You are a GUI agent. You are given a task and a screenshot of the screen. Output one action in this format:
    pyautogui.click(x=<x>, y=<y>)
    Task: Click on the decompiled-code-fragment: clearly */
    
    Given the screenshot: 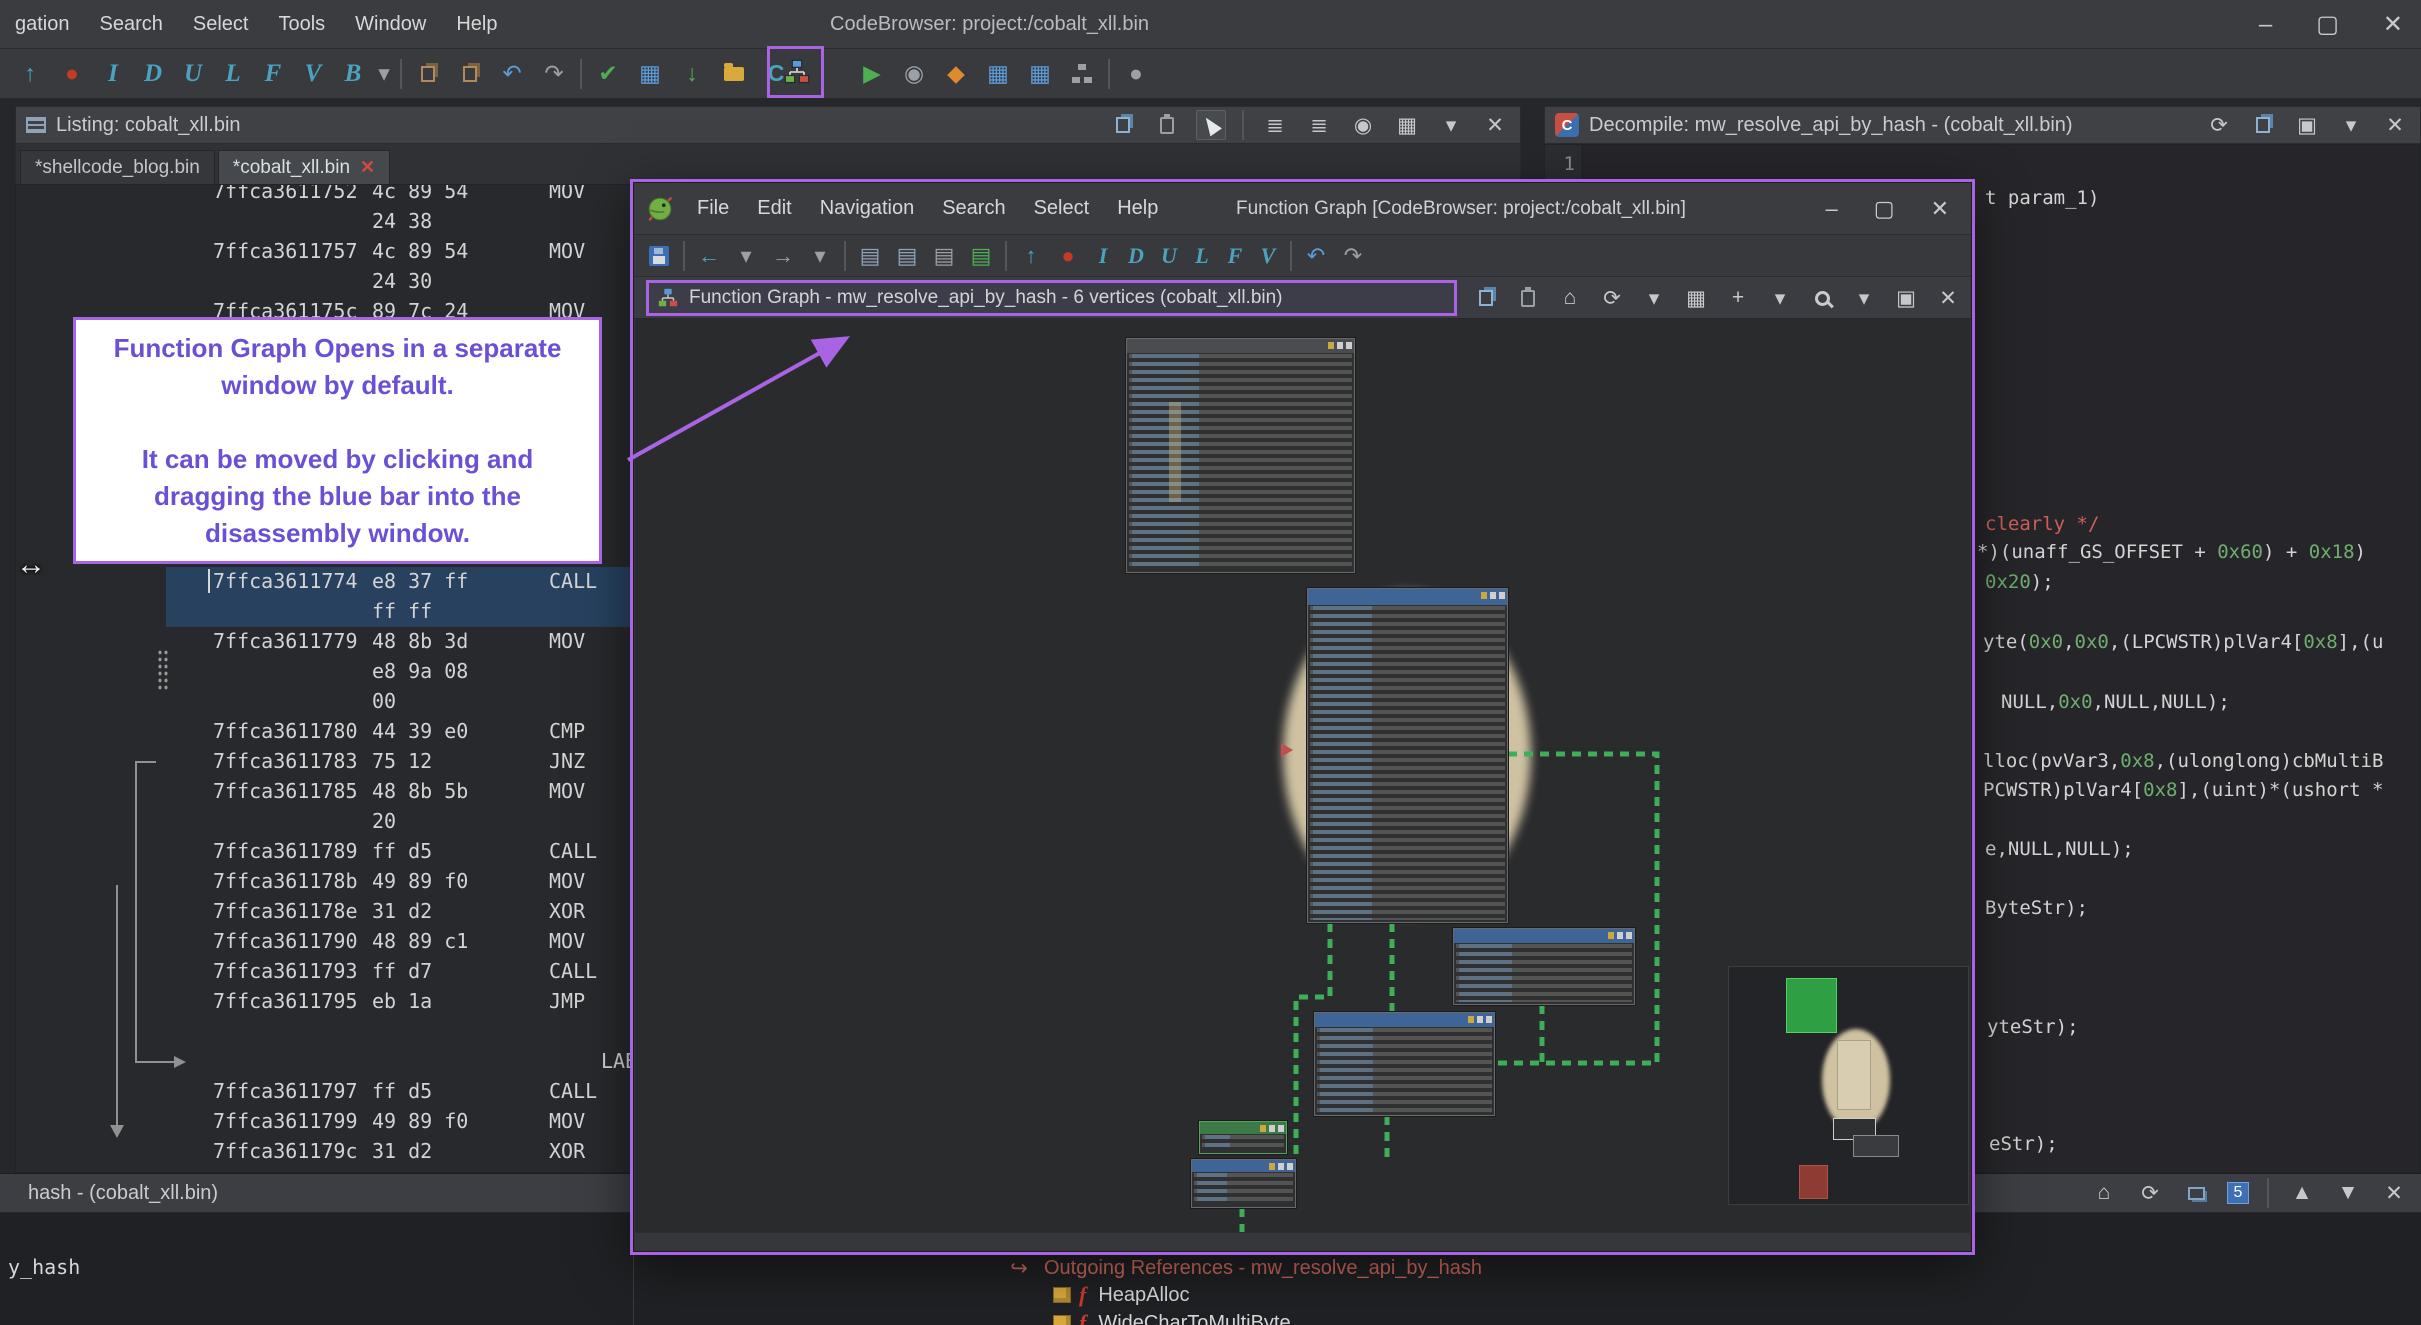 What is the action you would take?
    pyautogui.click(x=2042, y=524)
    